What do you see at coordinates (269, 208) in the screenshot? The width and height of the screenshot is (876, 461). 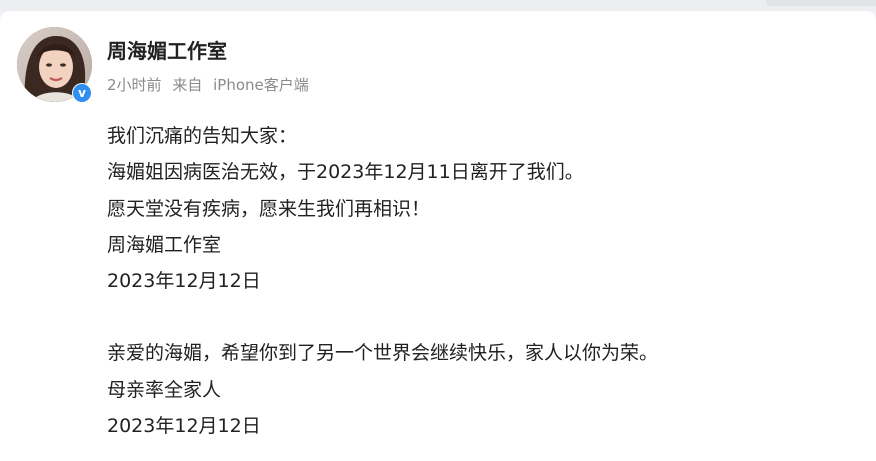 I see `post-text-line: 愿天堂没有疾病，愿来生我们再相识！` at bounding box center [269, 208].